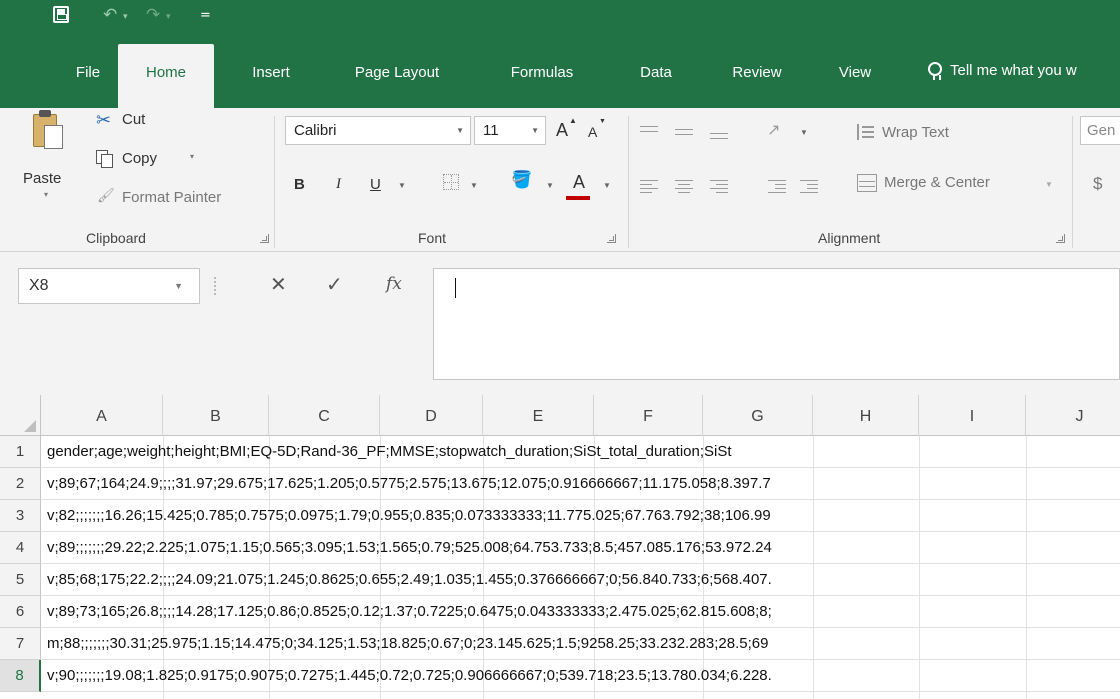 The image size is (1120, 699). Describe the element at coordinates (216, 415) in the screenshot. I see `column-header-b: B` at that location.